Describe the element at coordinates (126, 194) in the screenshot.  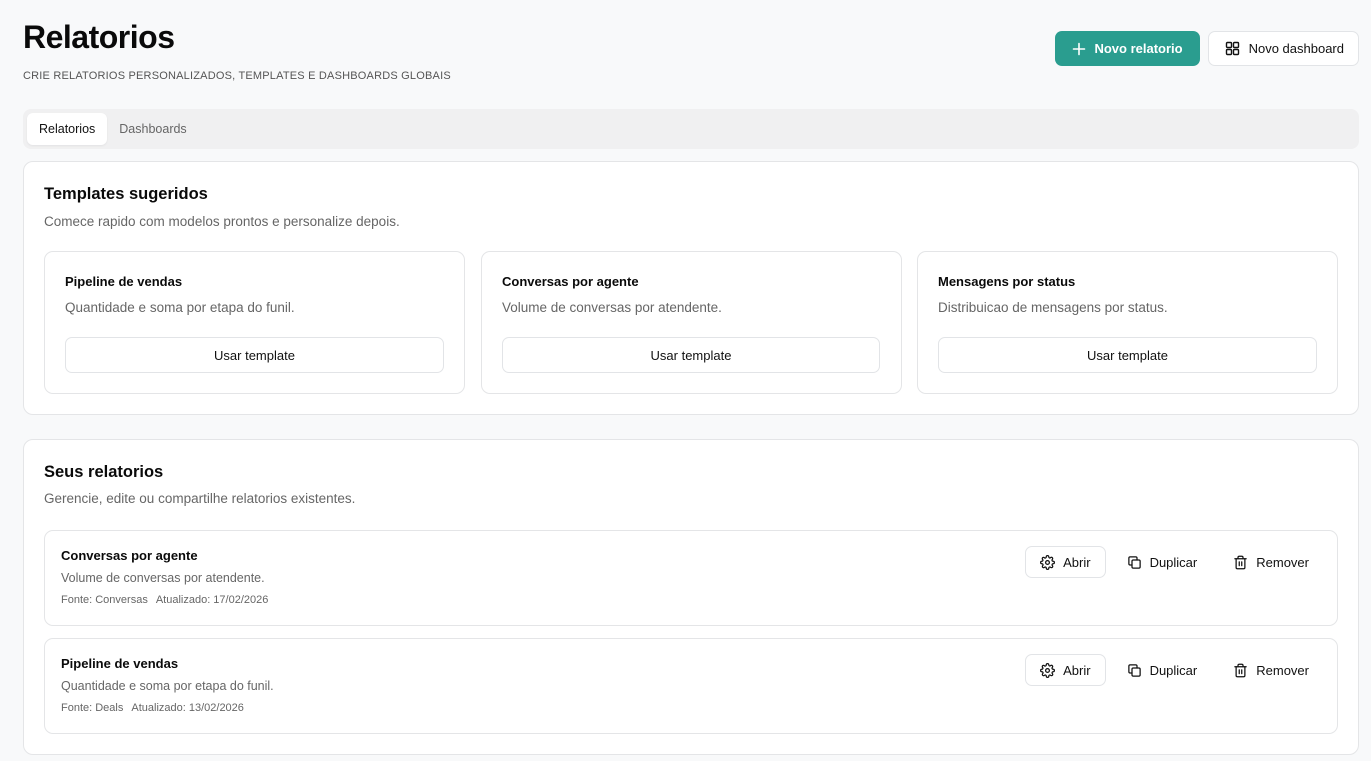
I see `templates-title: Templates sugeridos` at that location.